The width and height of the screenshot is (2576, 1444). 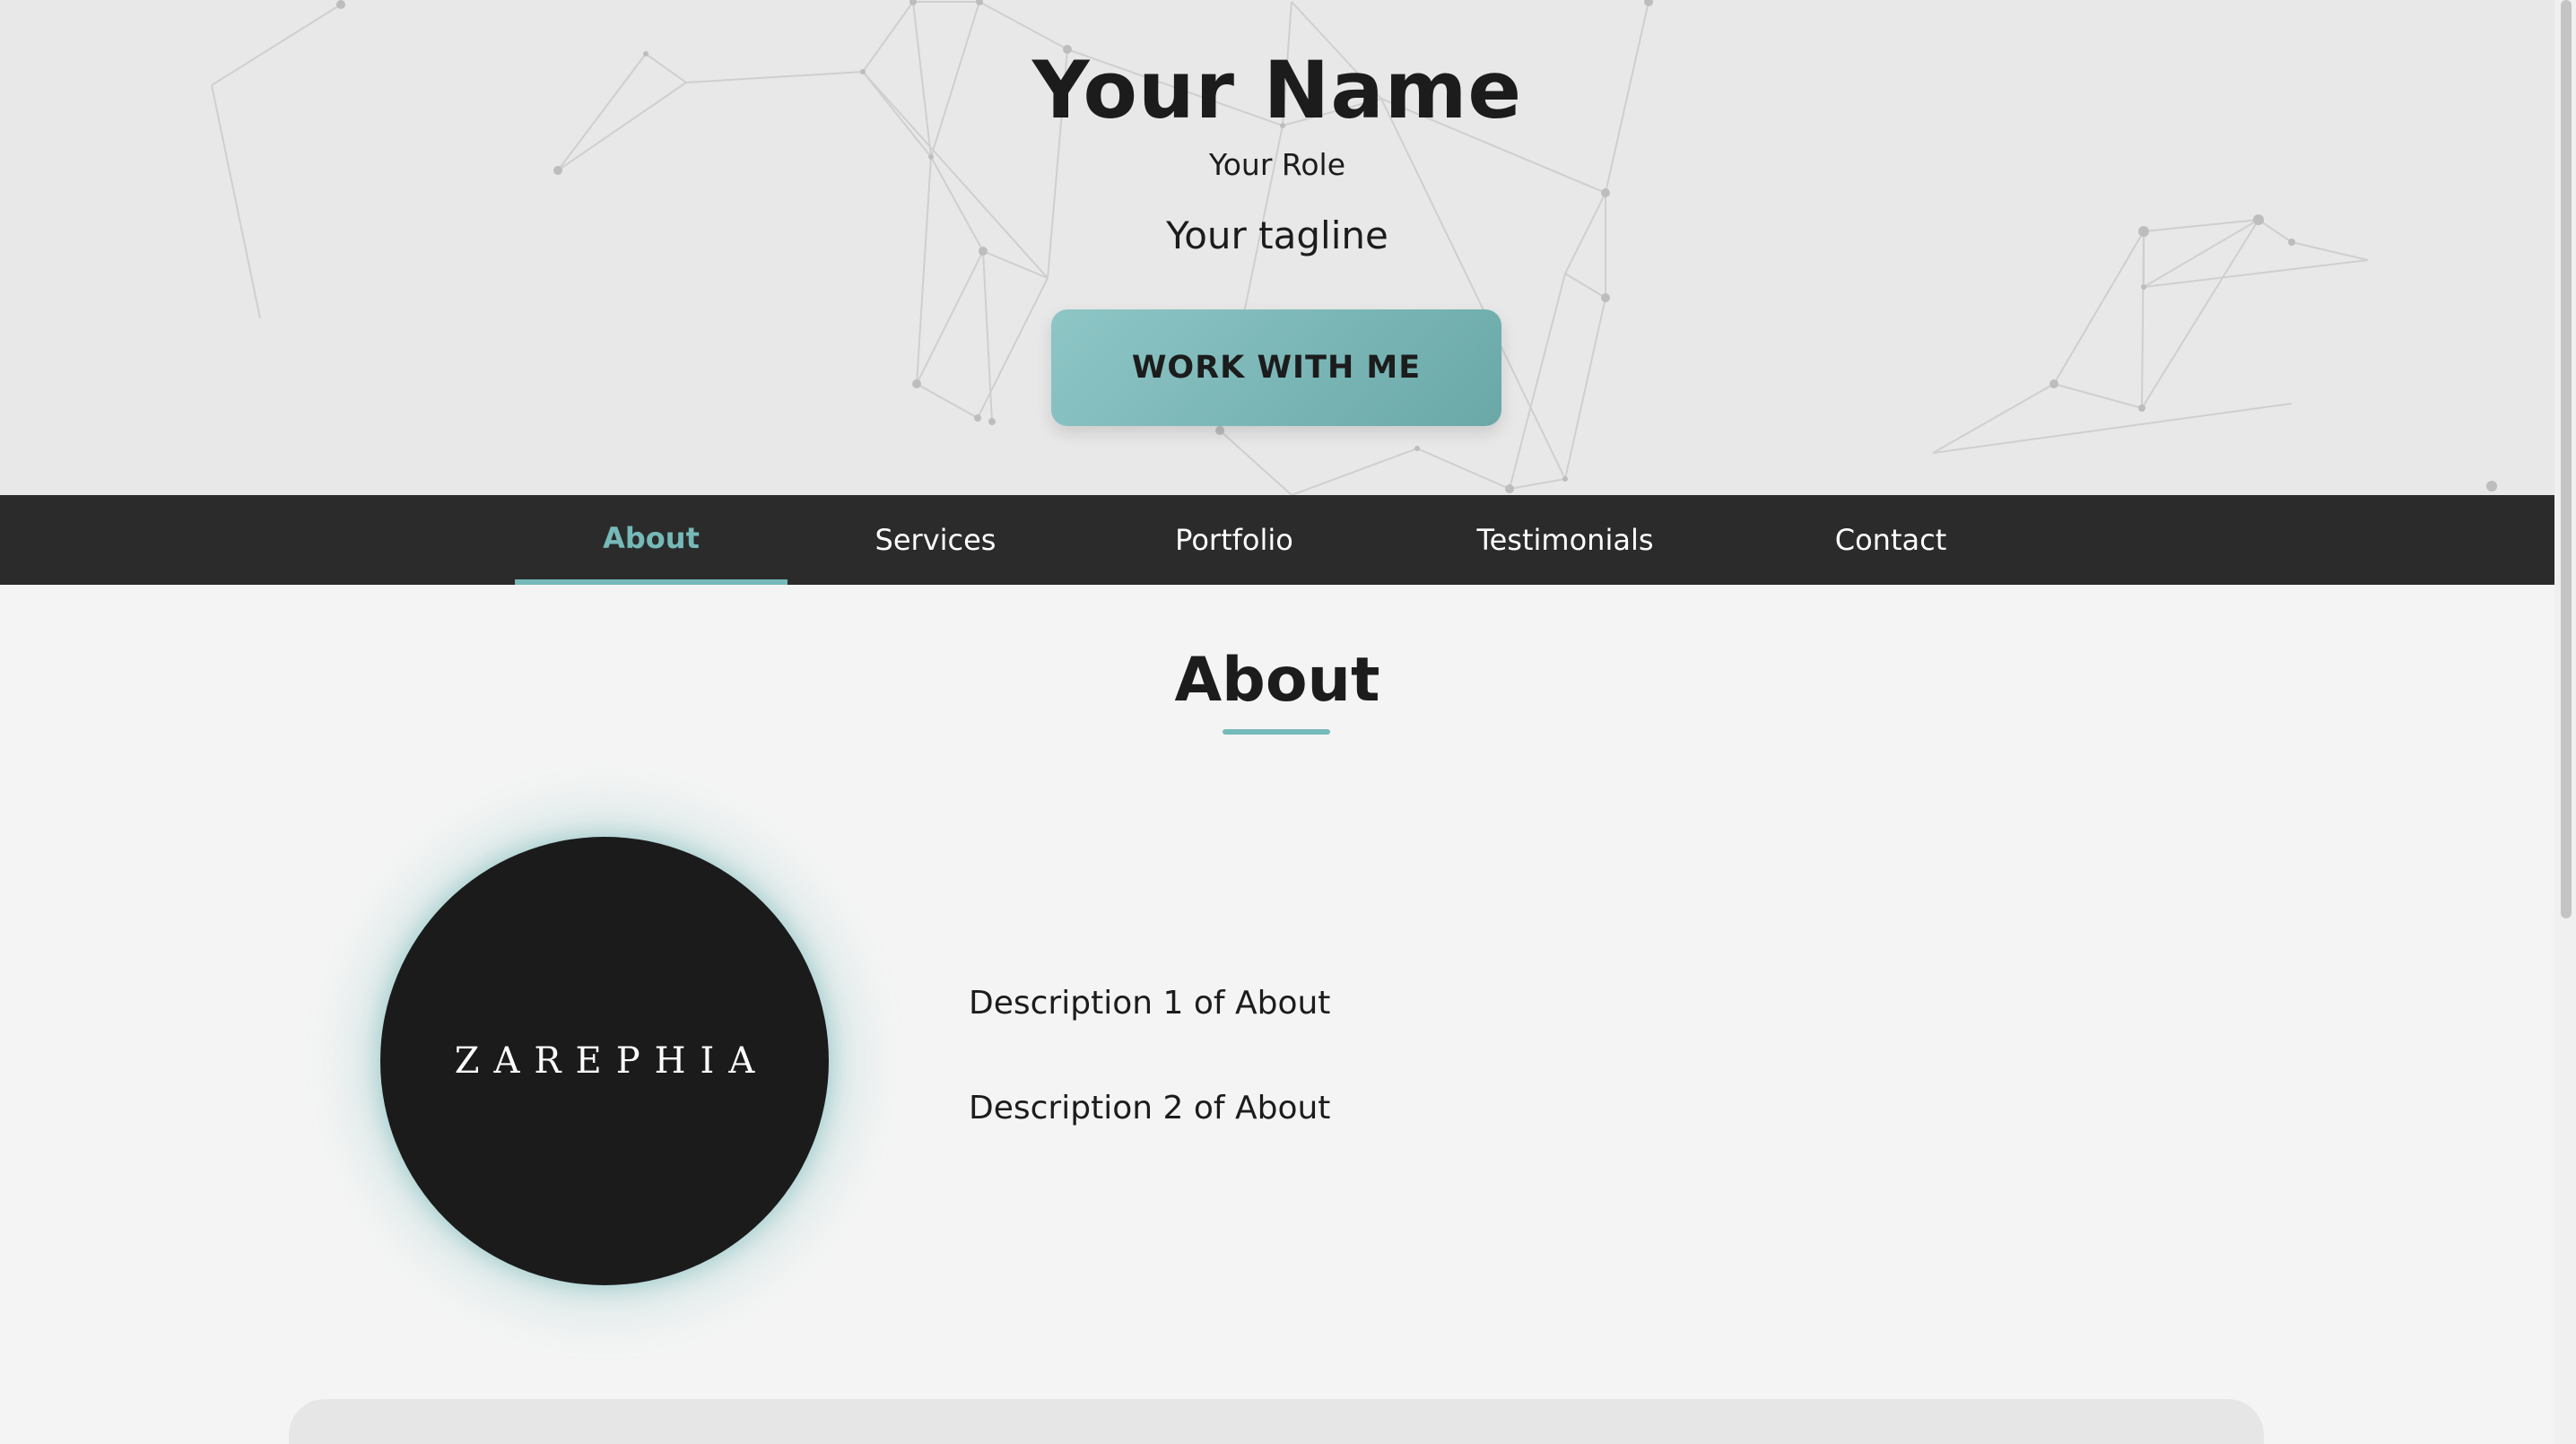 I want to click on nav-item-testimonials: Testimonials, so click(x=1565, y=540).